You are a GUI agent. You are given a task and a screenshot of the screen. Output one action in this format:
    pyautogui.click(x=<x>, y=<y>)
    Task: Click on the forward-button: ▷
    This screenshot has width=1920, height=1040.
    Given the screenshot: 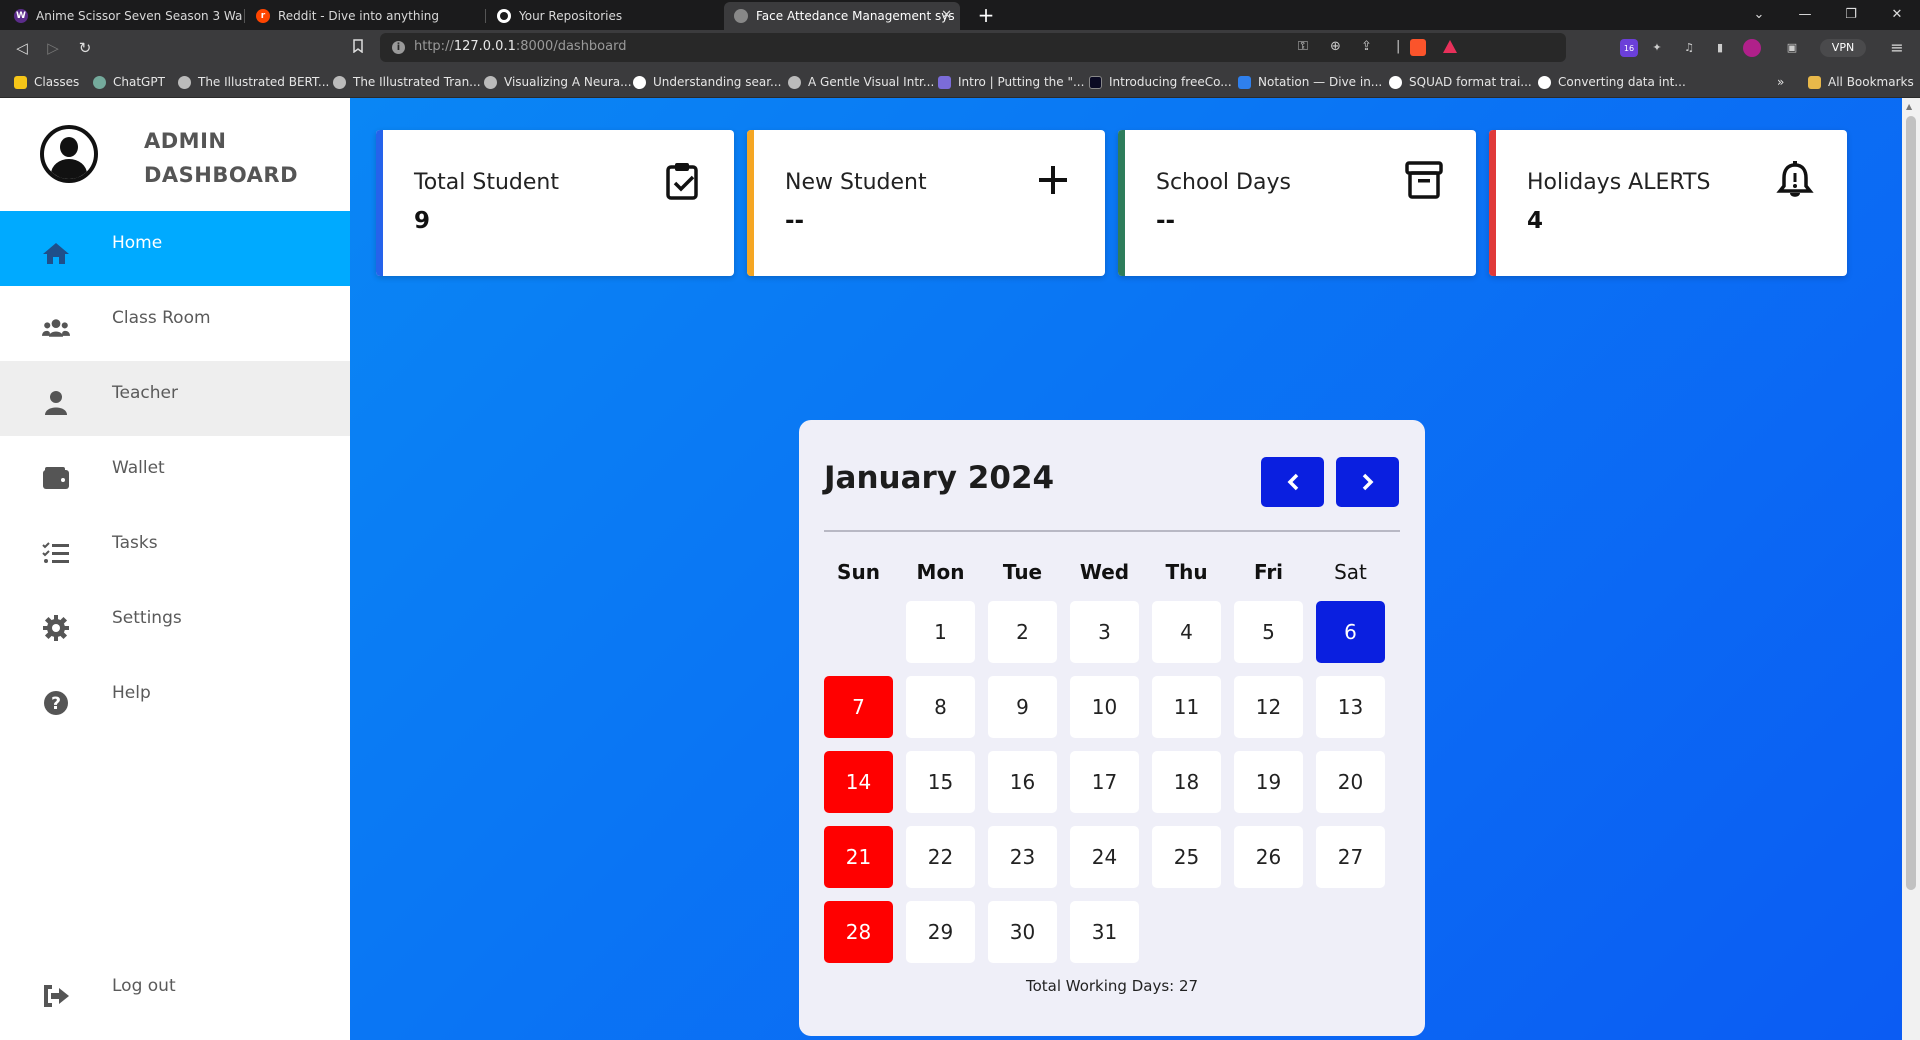 What is the action you would take?
    pyautogui.click(x=53, y=48)
    